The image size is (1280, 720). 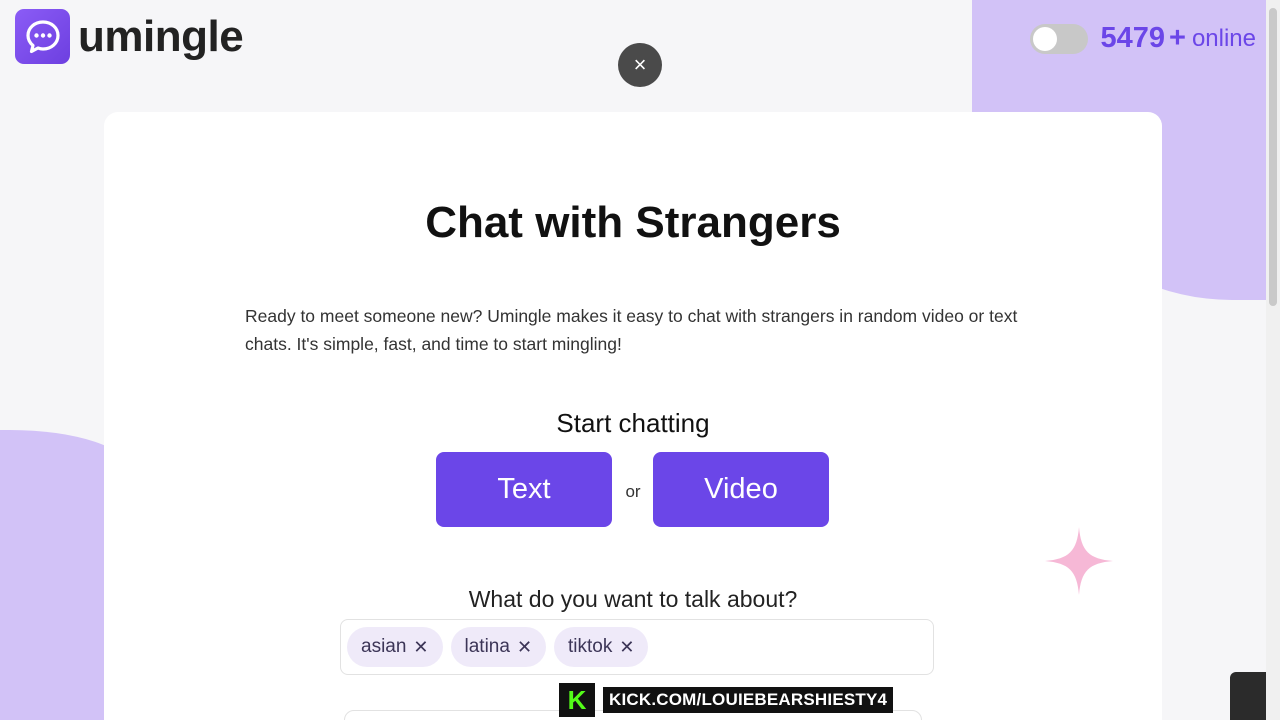 I want to click on start-chatting-label: Start chatting, so click(x=633, y=423).